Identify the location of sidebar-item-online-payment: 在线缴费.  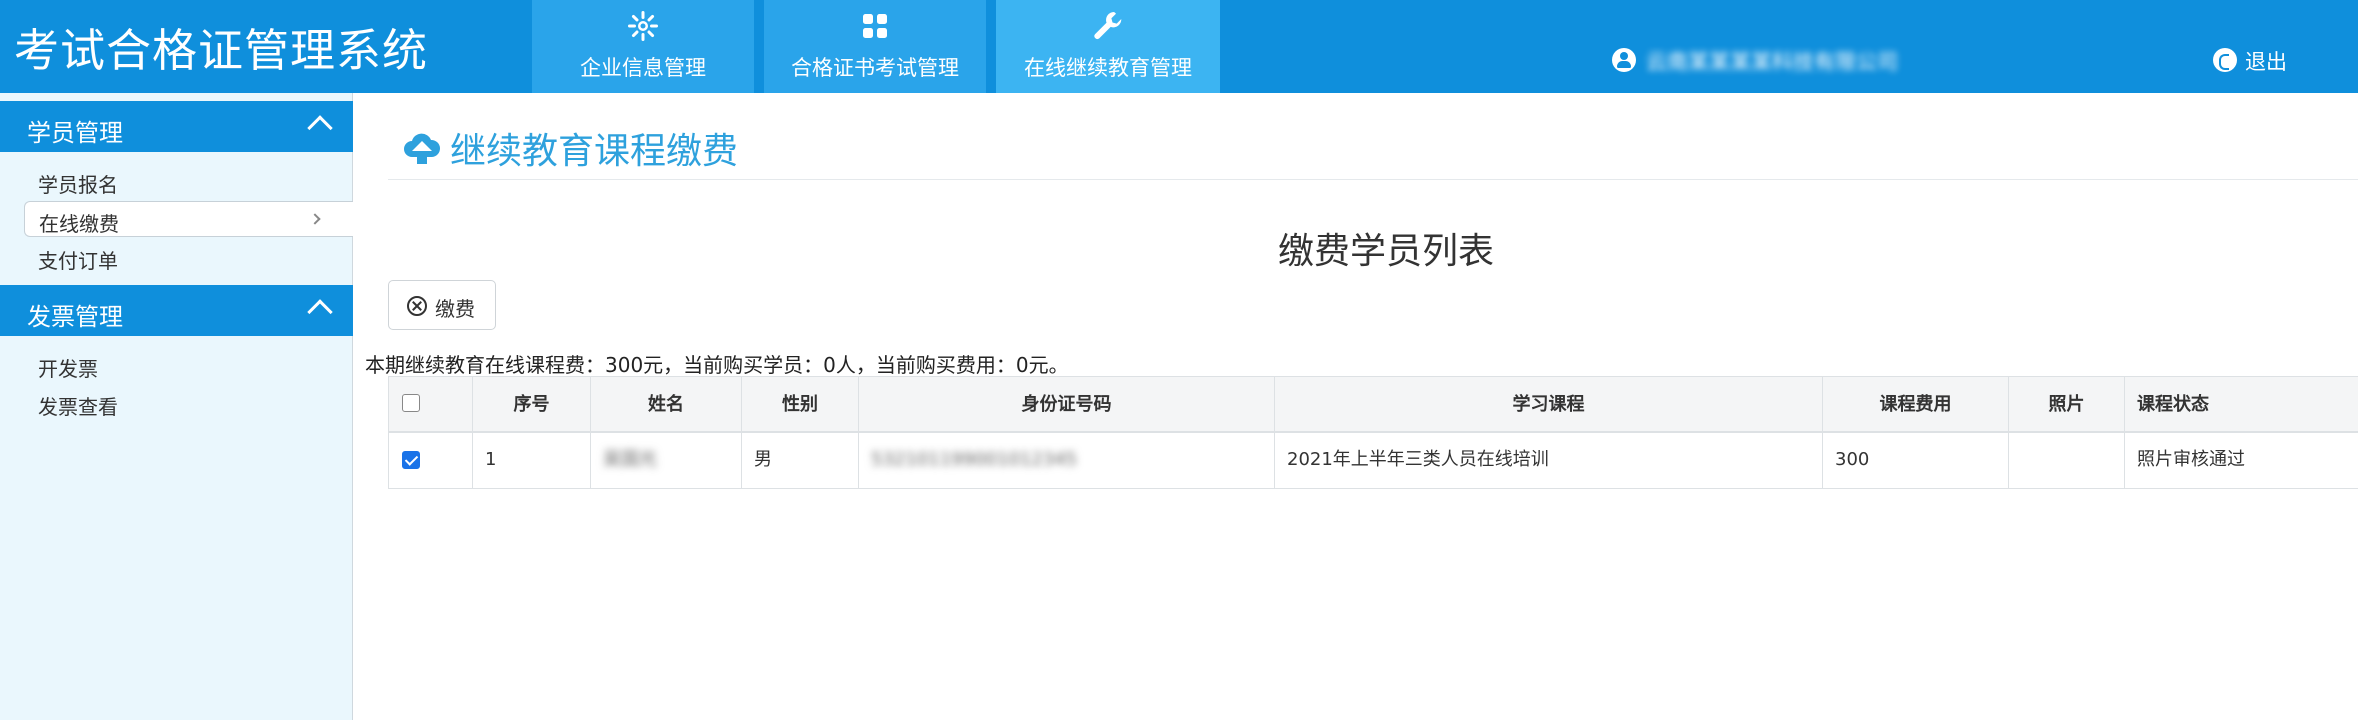
(188, 219).